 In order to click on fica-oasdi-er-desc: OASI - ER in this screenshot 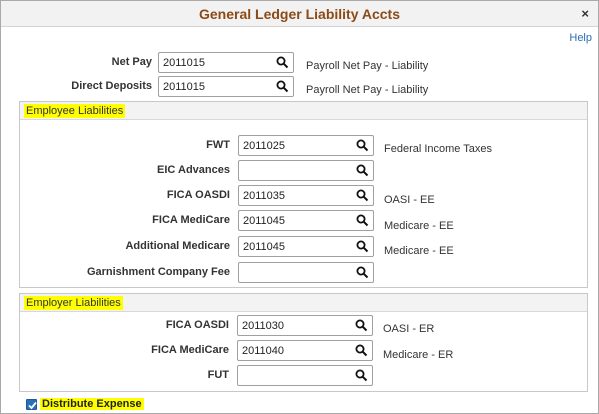, I will do `click(409, 329)`.